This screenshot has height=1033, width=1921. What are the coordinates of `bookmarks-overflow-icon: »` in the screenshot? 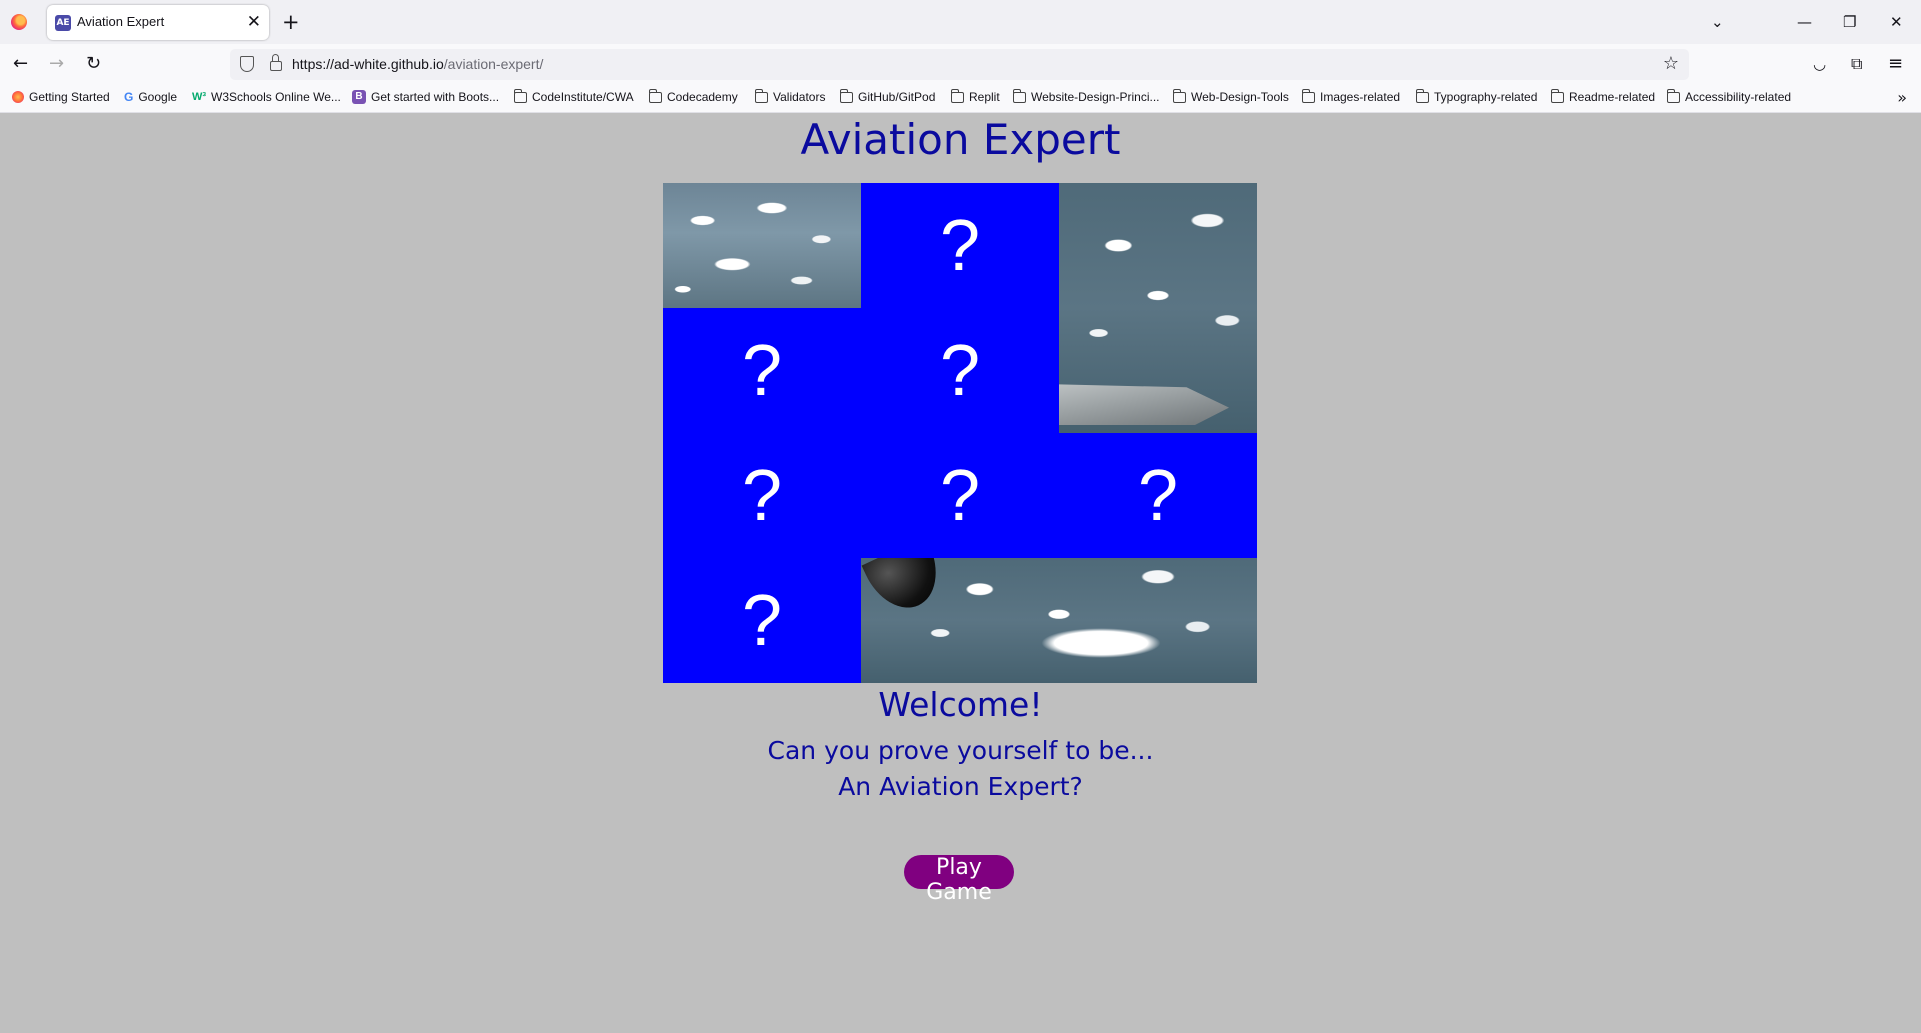 It's located at (1902, 97).